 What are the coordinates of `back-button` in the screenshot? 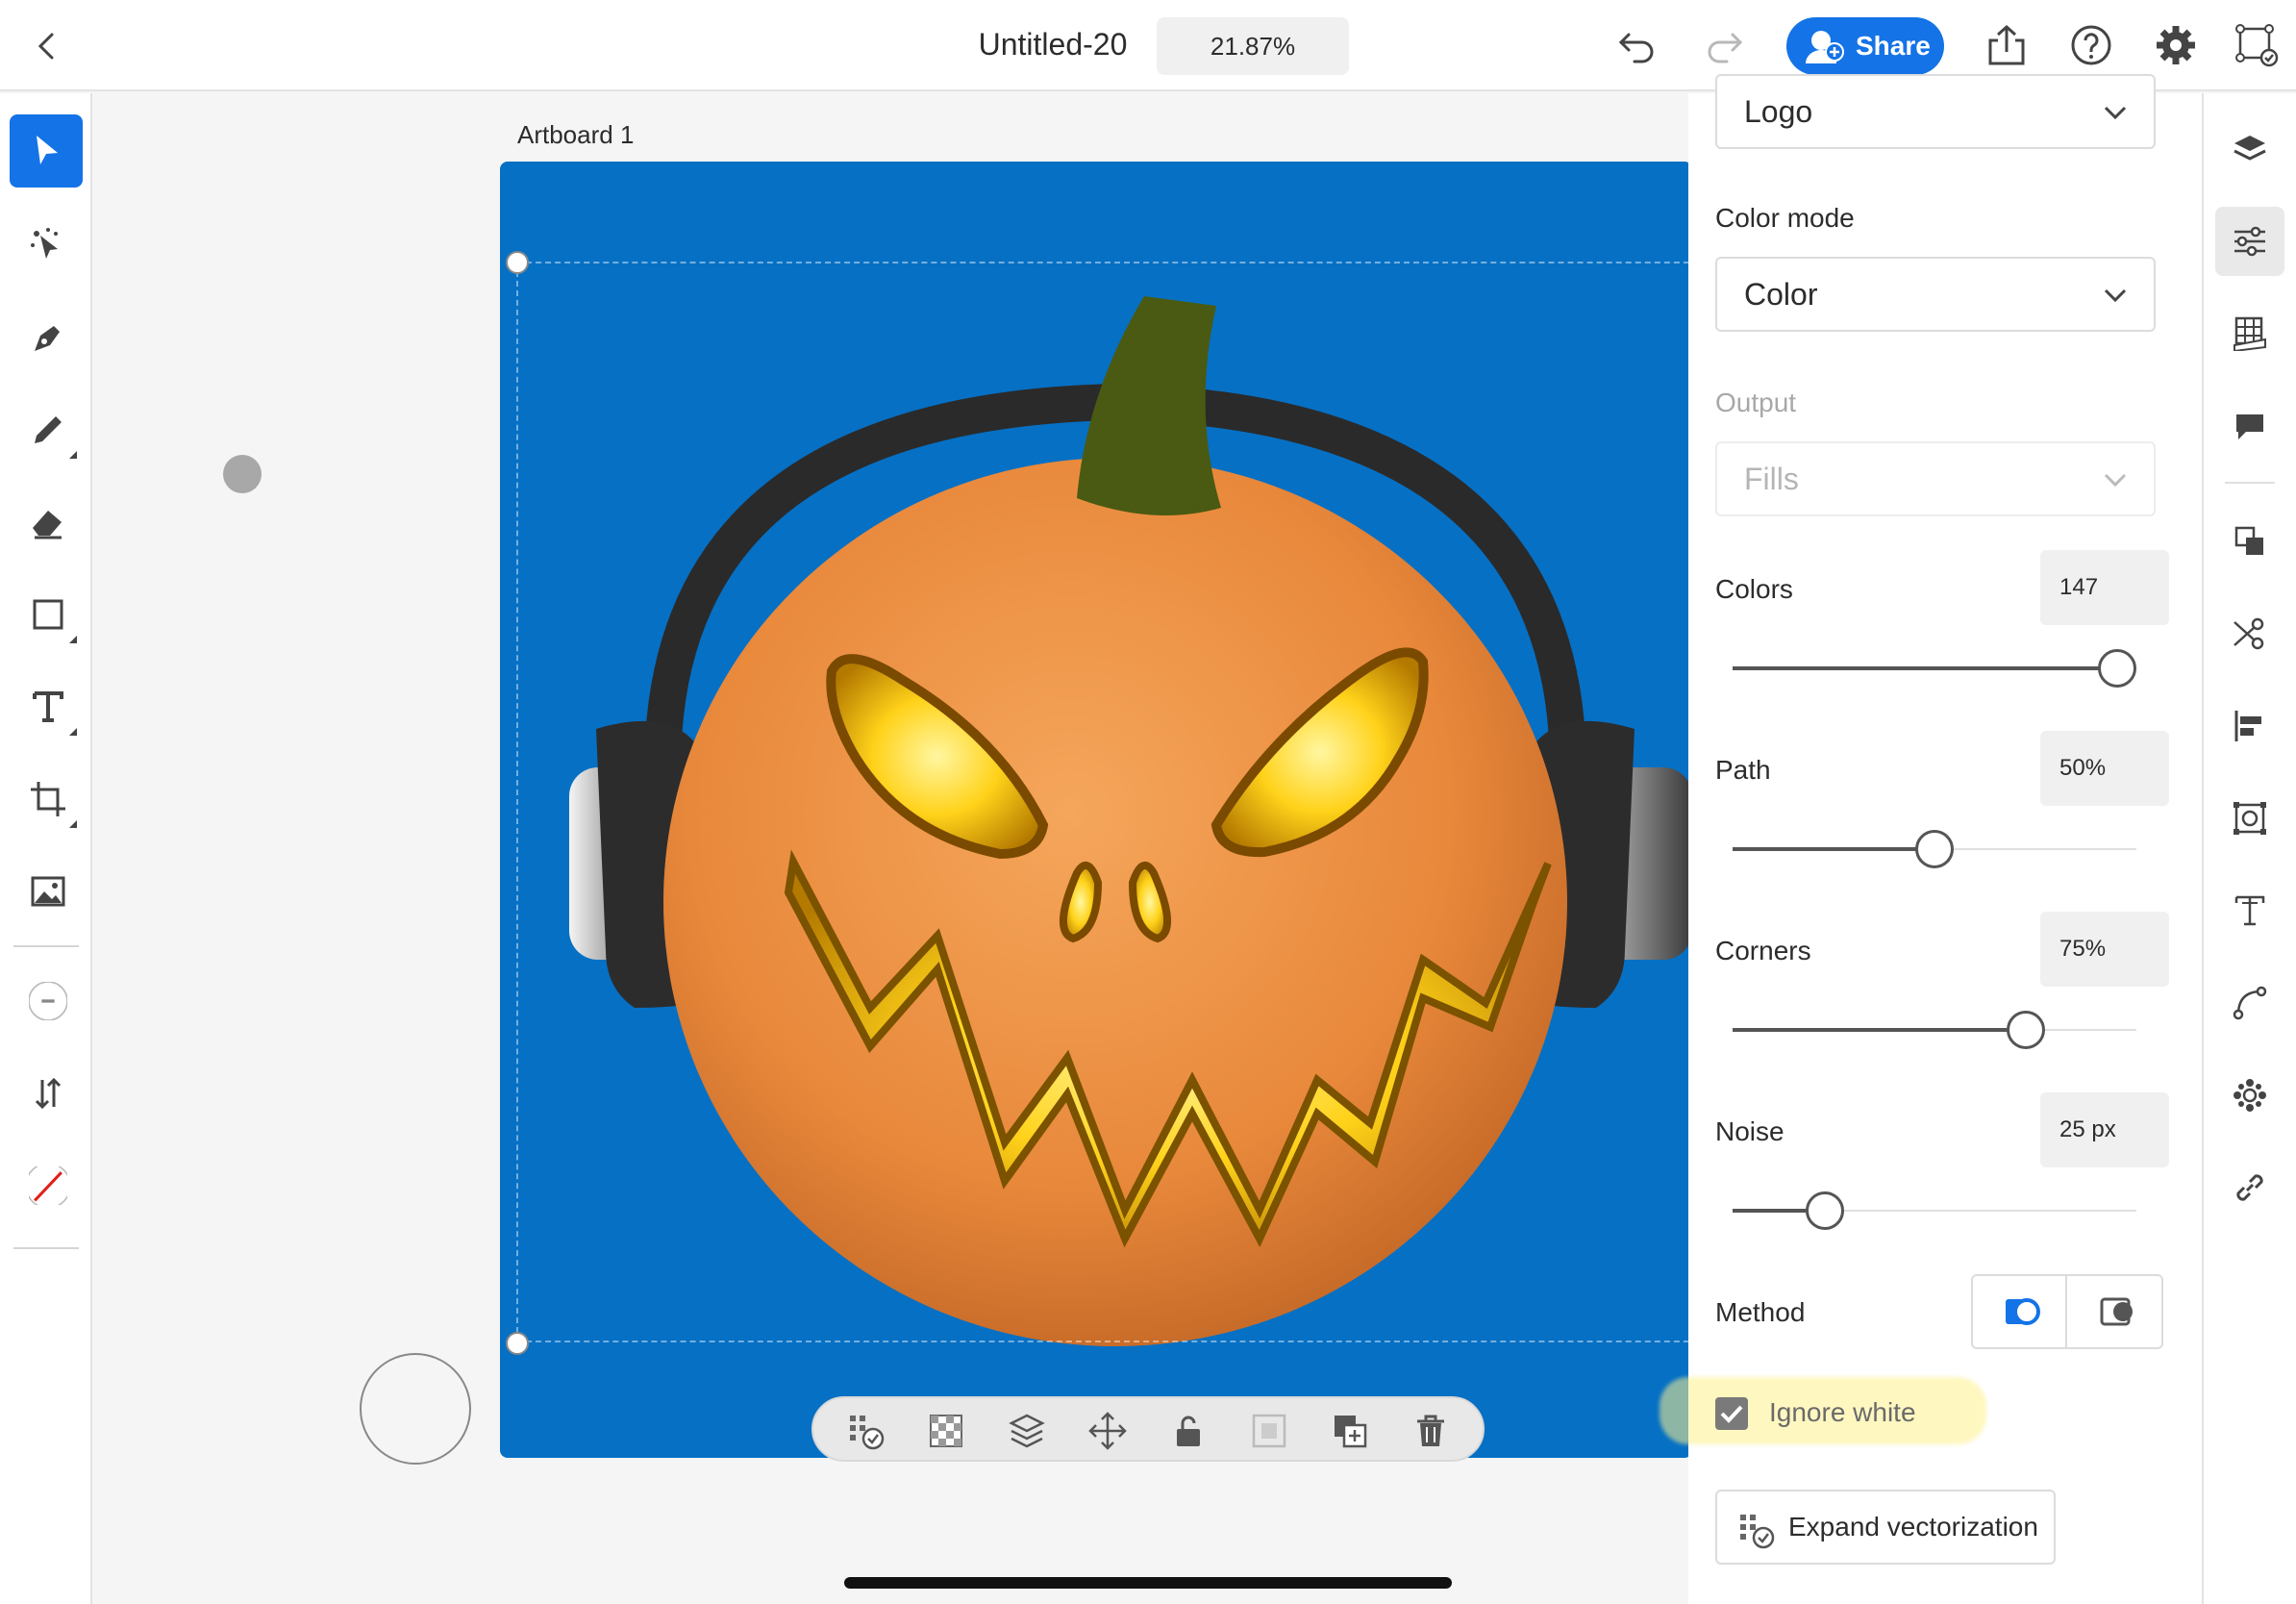 It's located at (48, 46).